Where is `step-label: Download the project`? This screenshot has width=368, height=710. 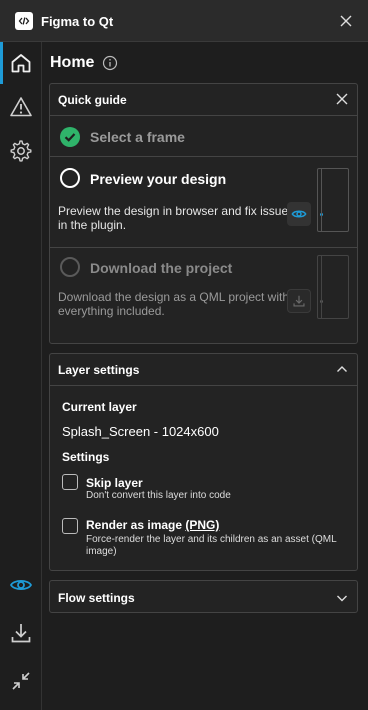 step-label: Download the project is located at coordinates (161, 268).